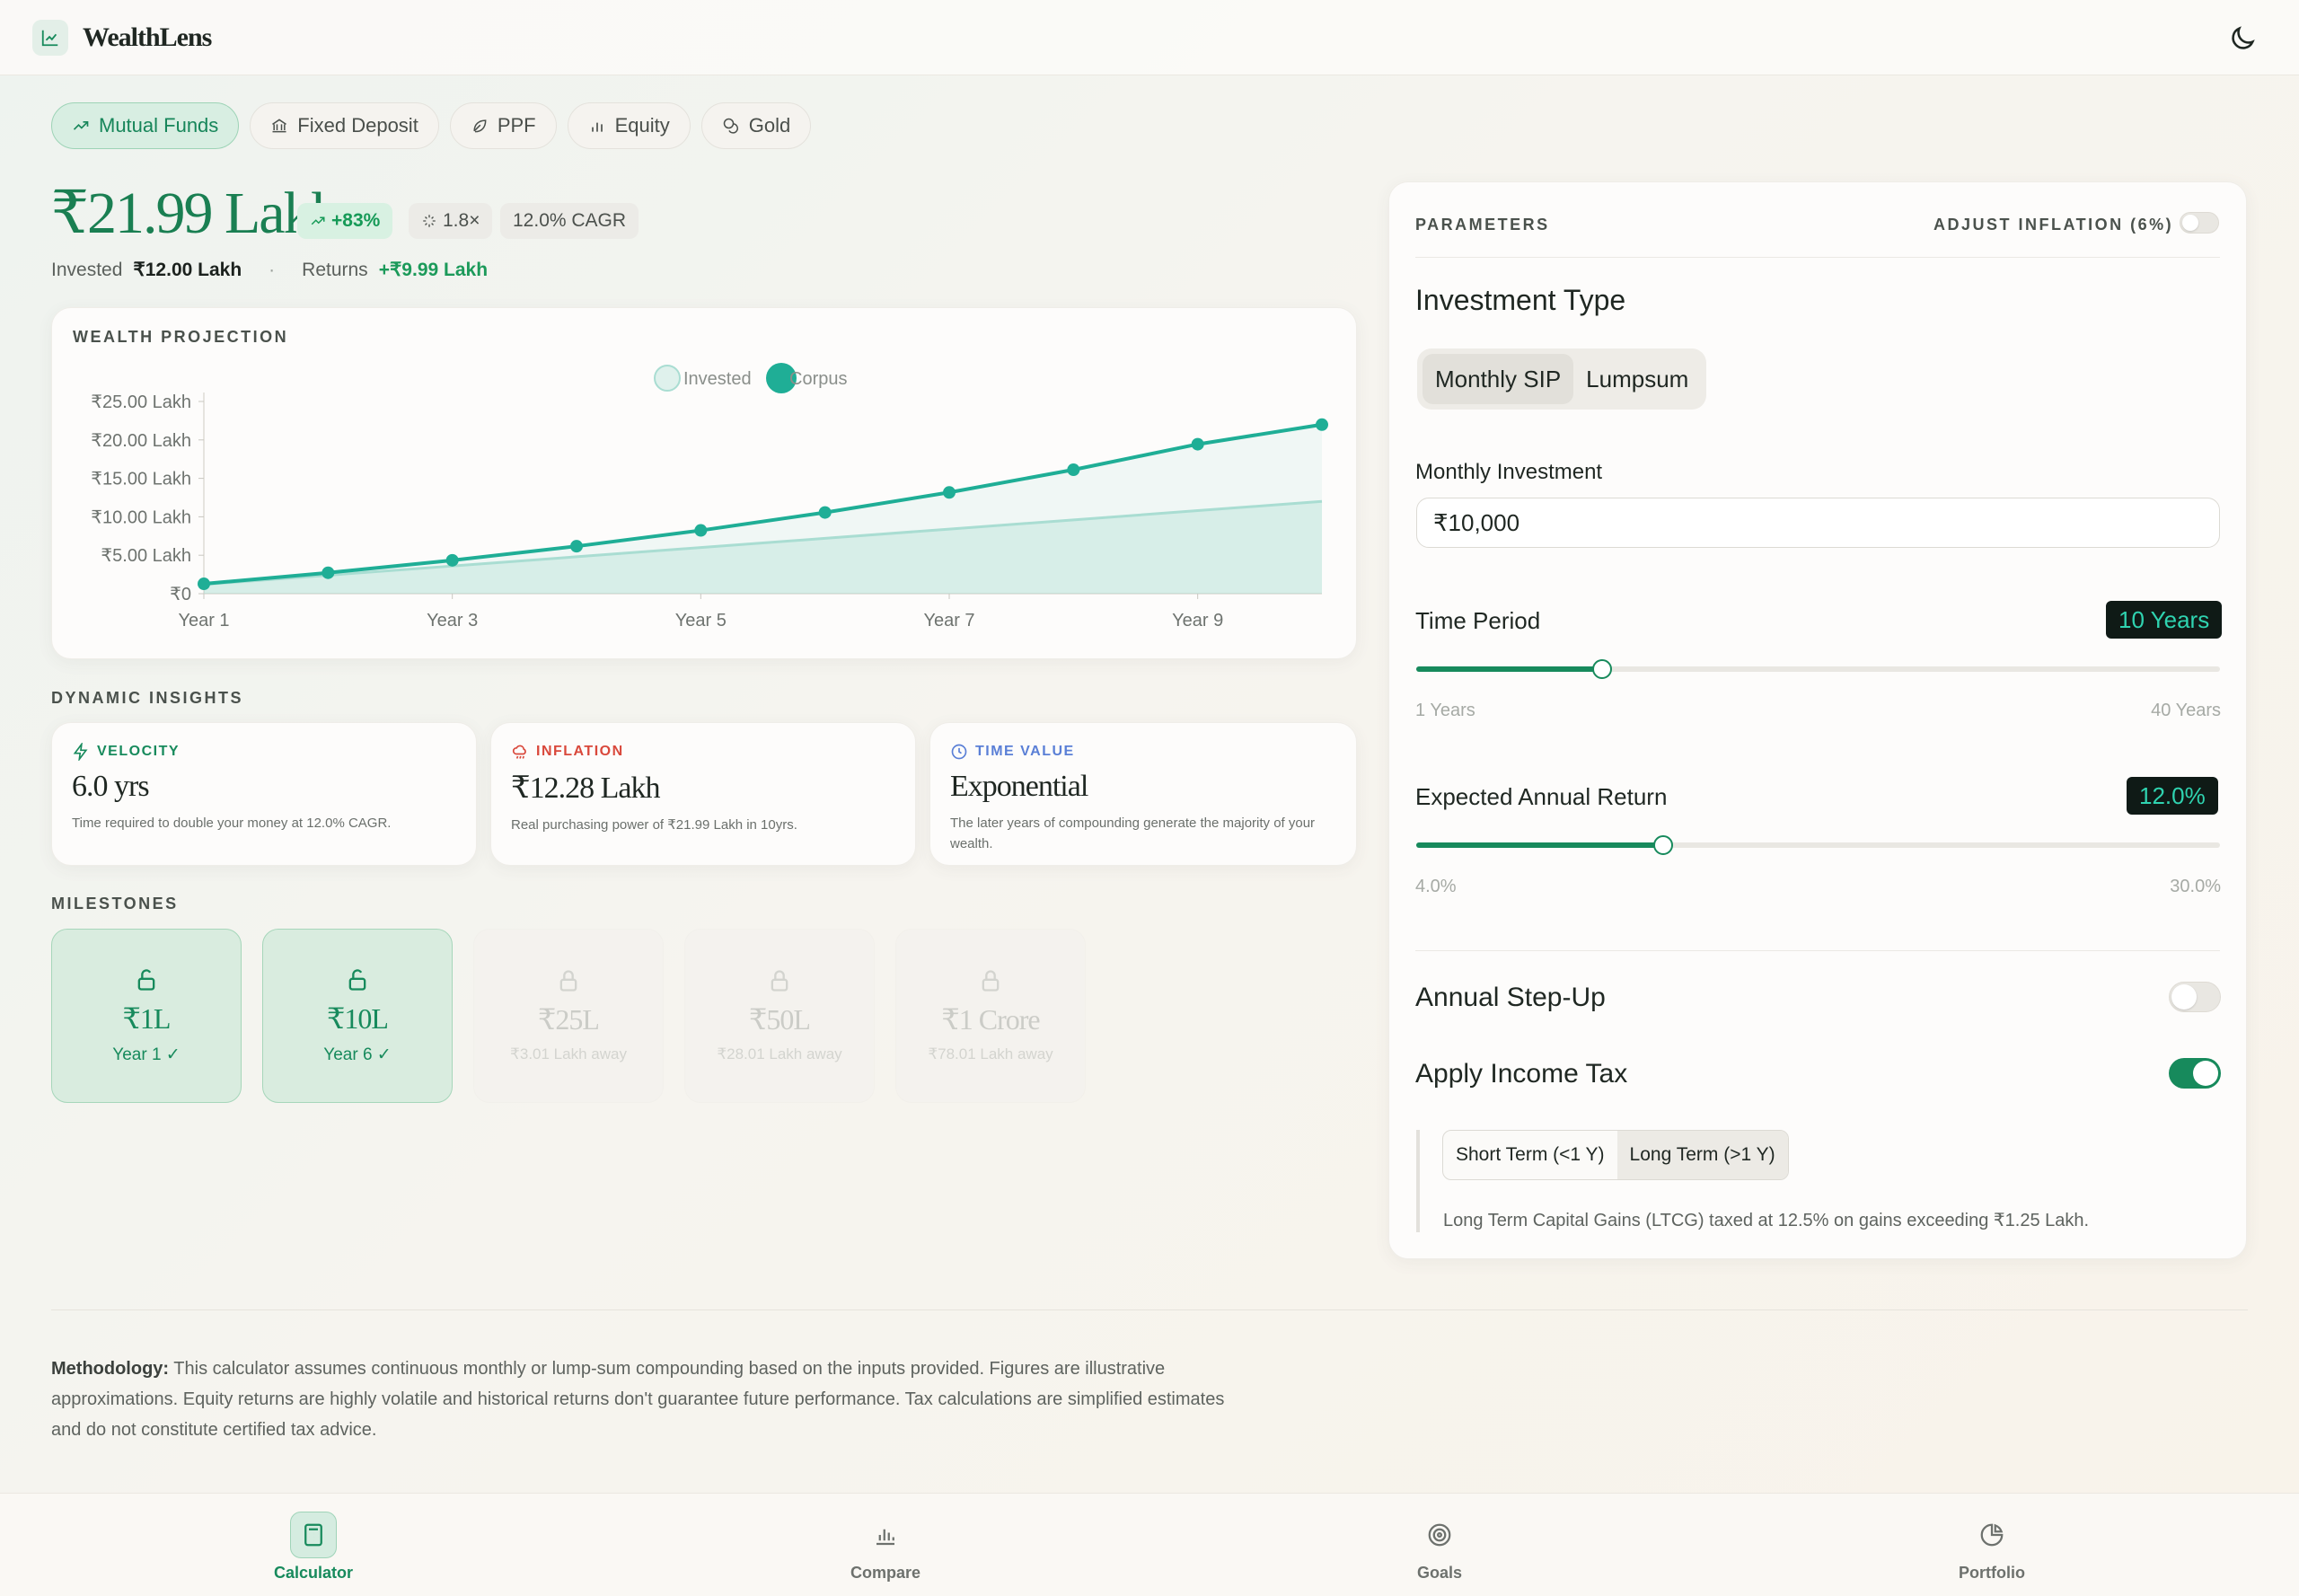 This screenshot has width=2299, height=1596. I want to click on annual-return-slider-fill, so click(1540, 845).